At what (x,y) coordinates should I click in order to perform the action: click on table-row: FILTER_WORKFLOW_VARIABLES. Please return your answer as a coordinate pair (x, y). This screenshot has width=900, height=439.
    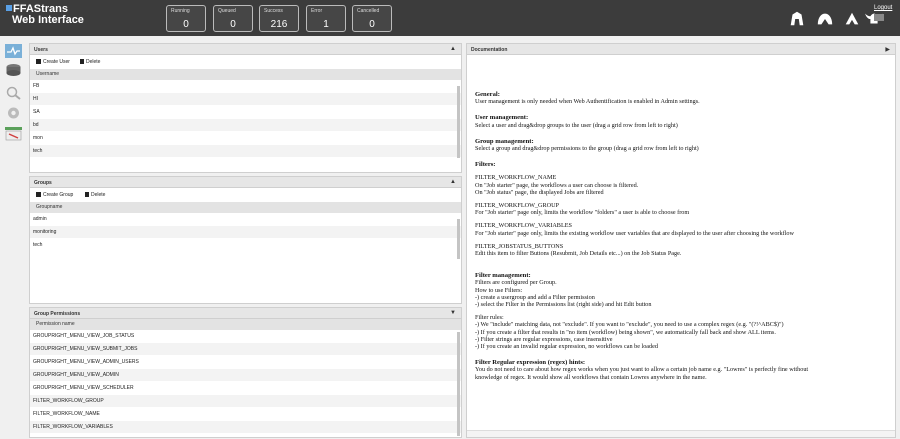
    Looking at the image, I should click on (245, 427).